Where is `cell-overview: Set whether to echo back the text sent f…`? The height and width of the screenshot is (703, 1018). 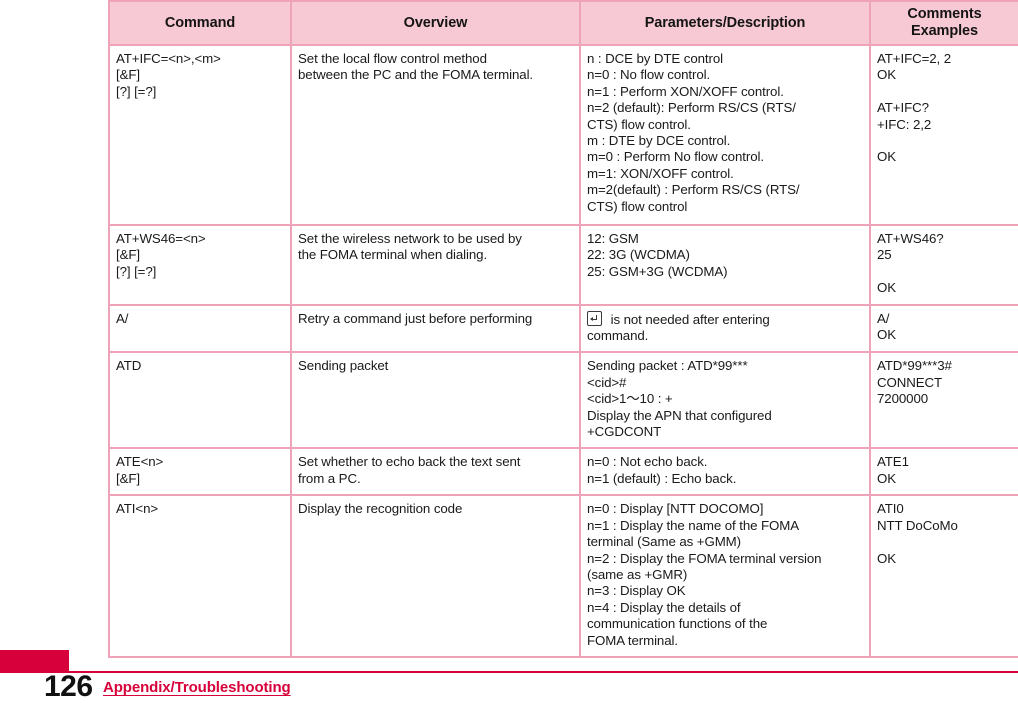 cell-overview: Set whether to echo back the text sent f… is located at coordinates (435, 472).